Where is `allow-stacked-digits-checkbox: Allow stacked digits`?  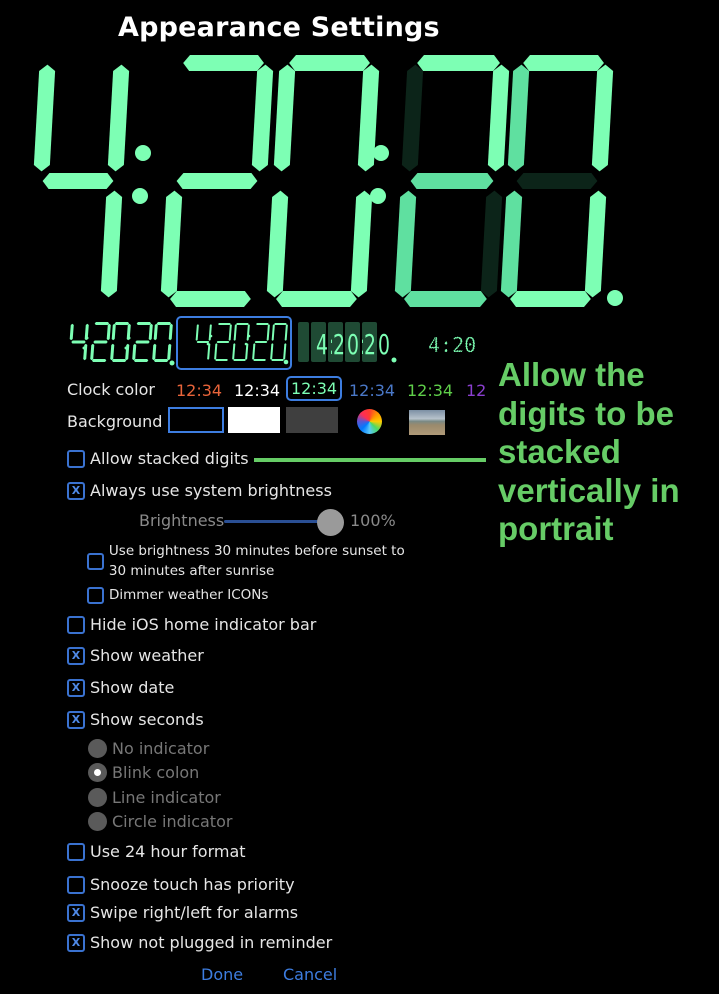 allow-stacked-digits-checkbox: Allow stacked digits is located at coordinates (158, 458).